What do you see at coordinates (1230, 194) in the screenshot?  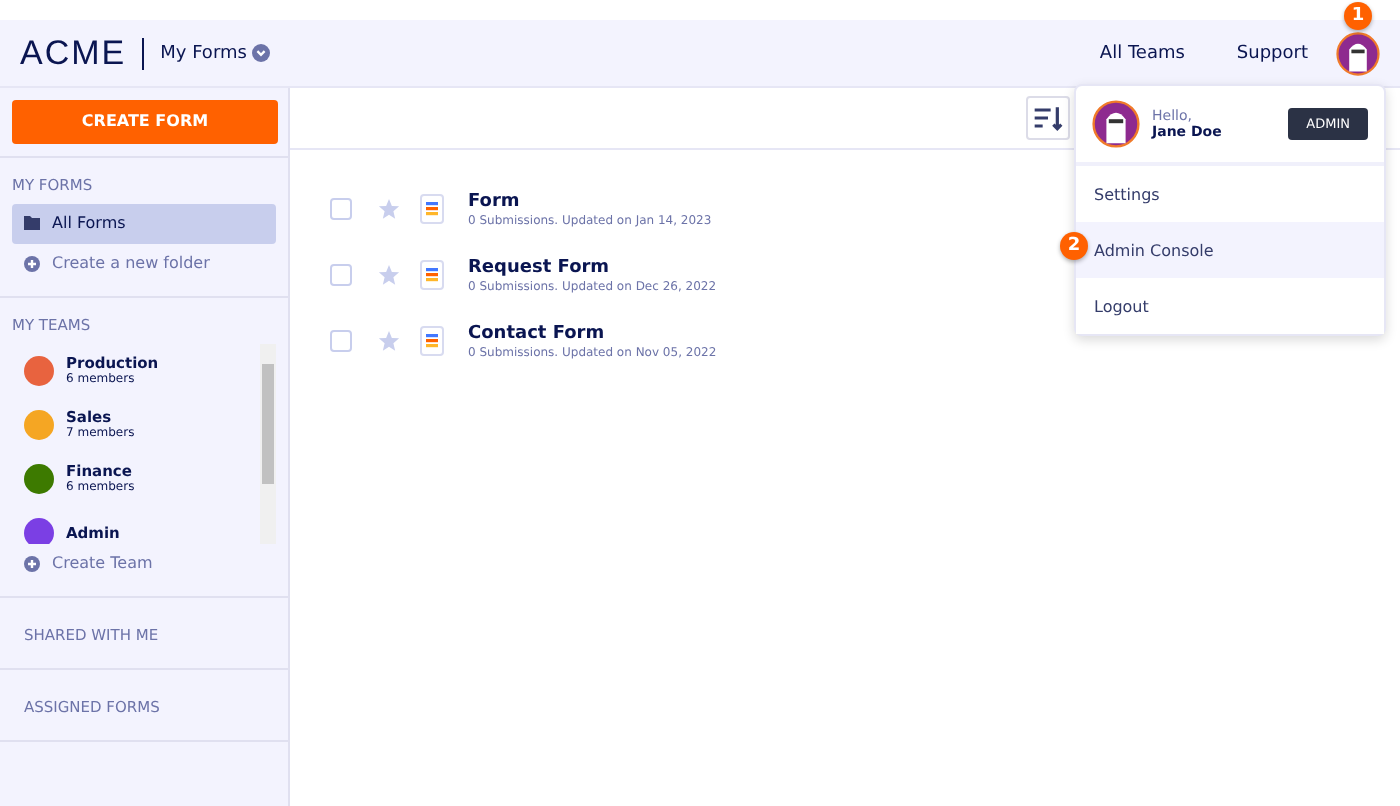 I see `menu-item: Settings` at bounding box center [1230, 194].